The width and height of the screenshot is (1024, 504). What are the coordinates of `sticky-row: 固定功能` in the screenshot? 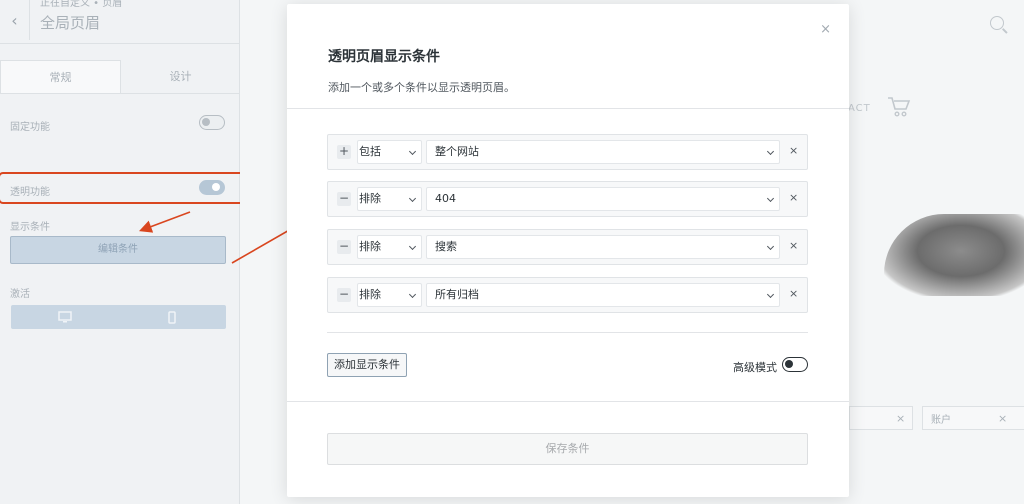 It's located at (118, 125).